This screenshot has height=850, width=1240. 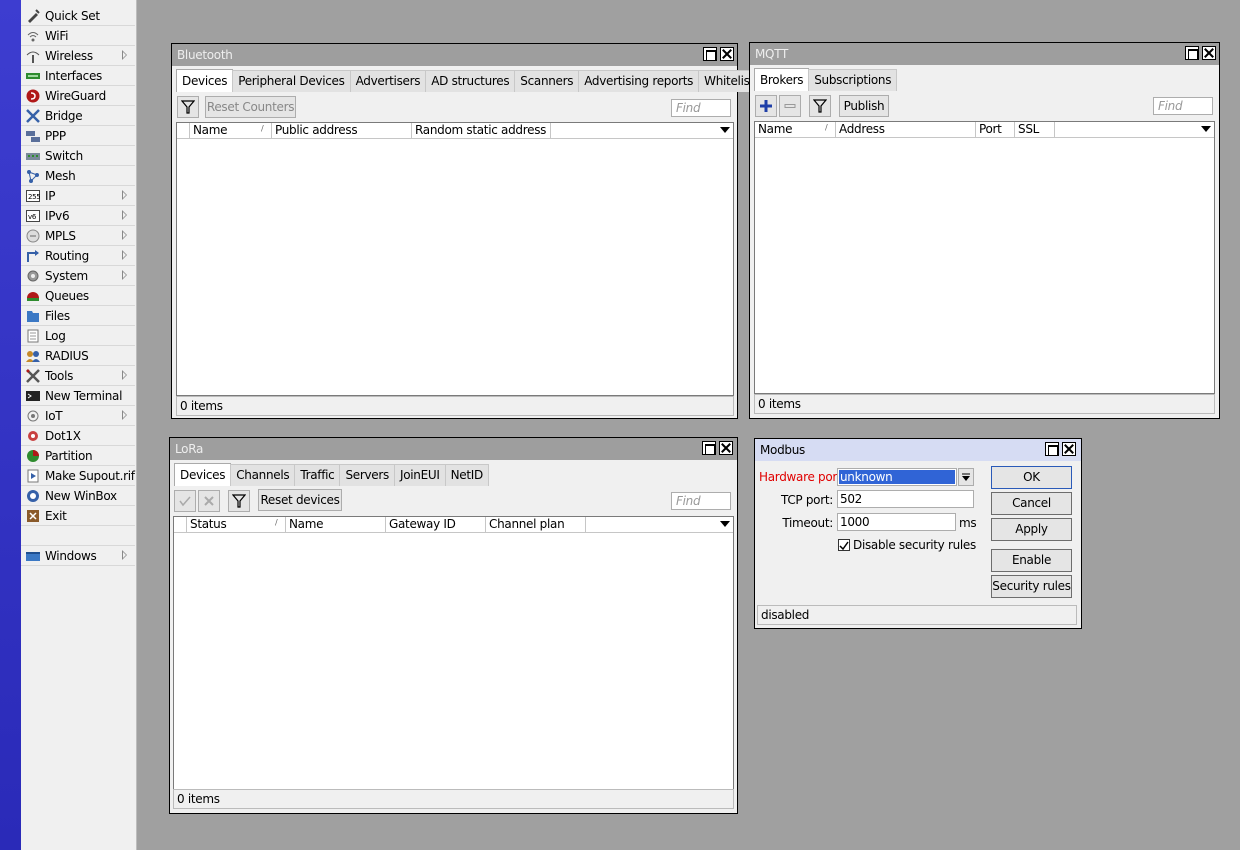 I want to click on menu-item-partition: Partition, so click(x=78, y=456).